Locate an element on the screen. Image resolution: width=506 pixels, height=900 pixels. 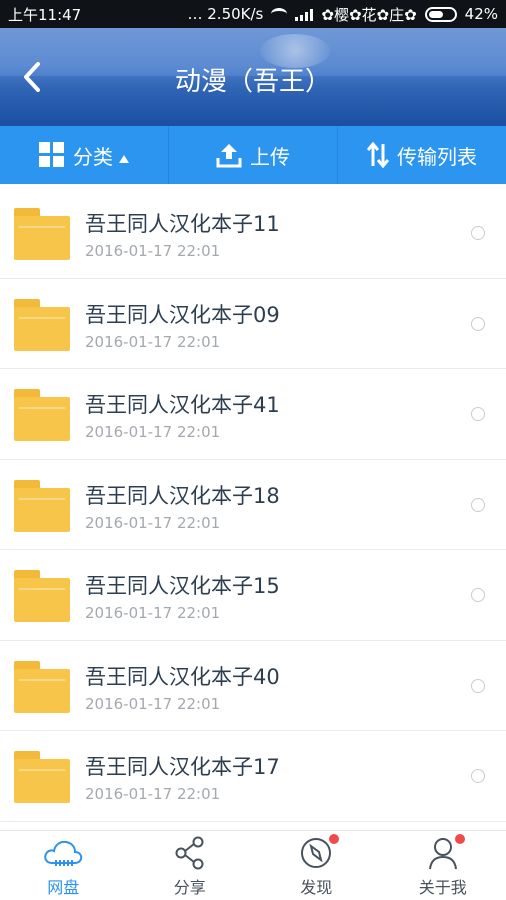
transfer-list-button: 传输列表 is located at coordinates (421, 155).